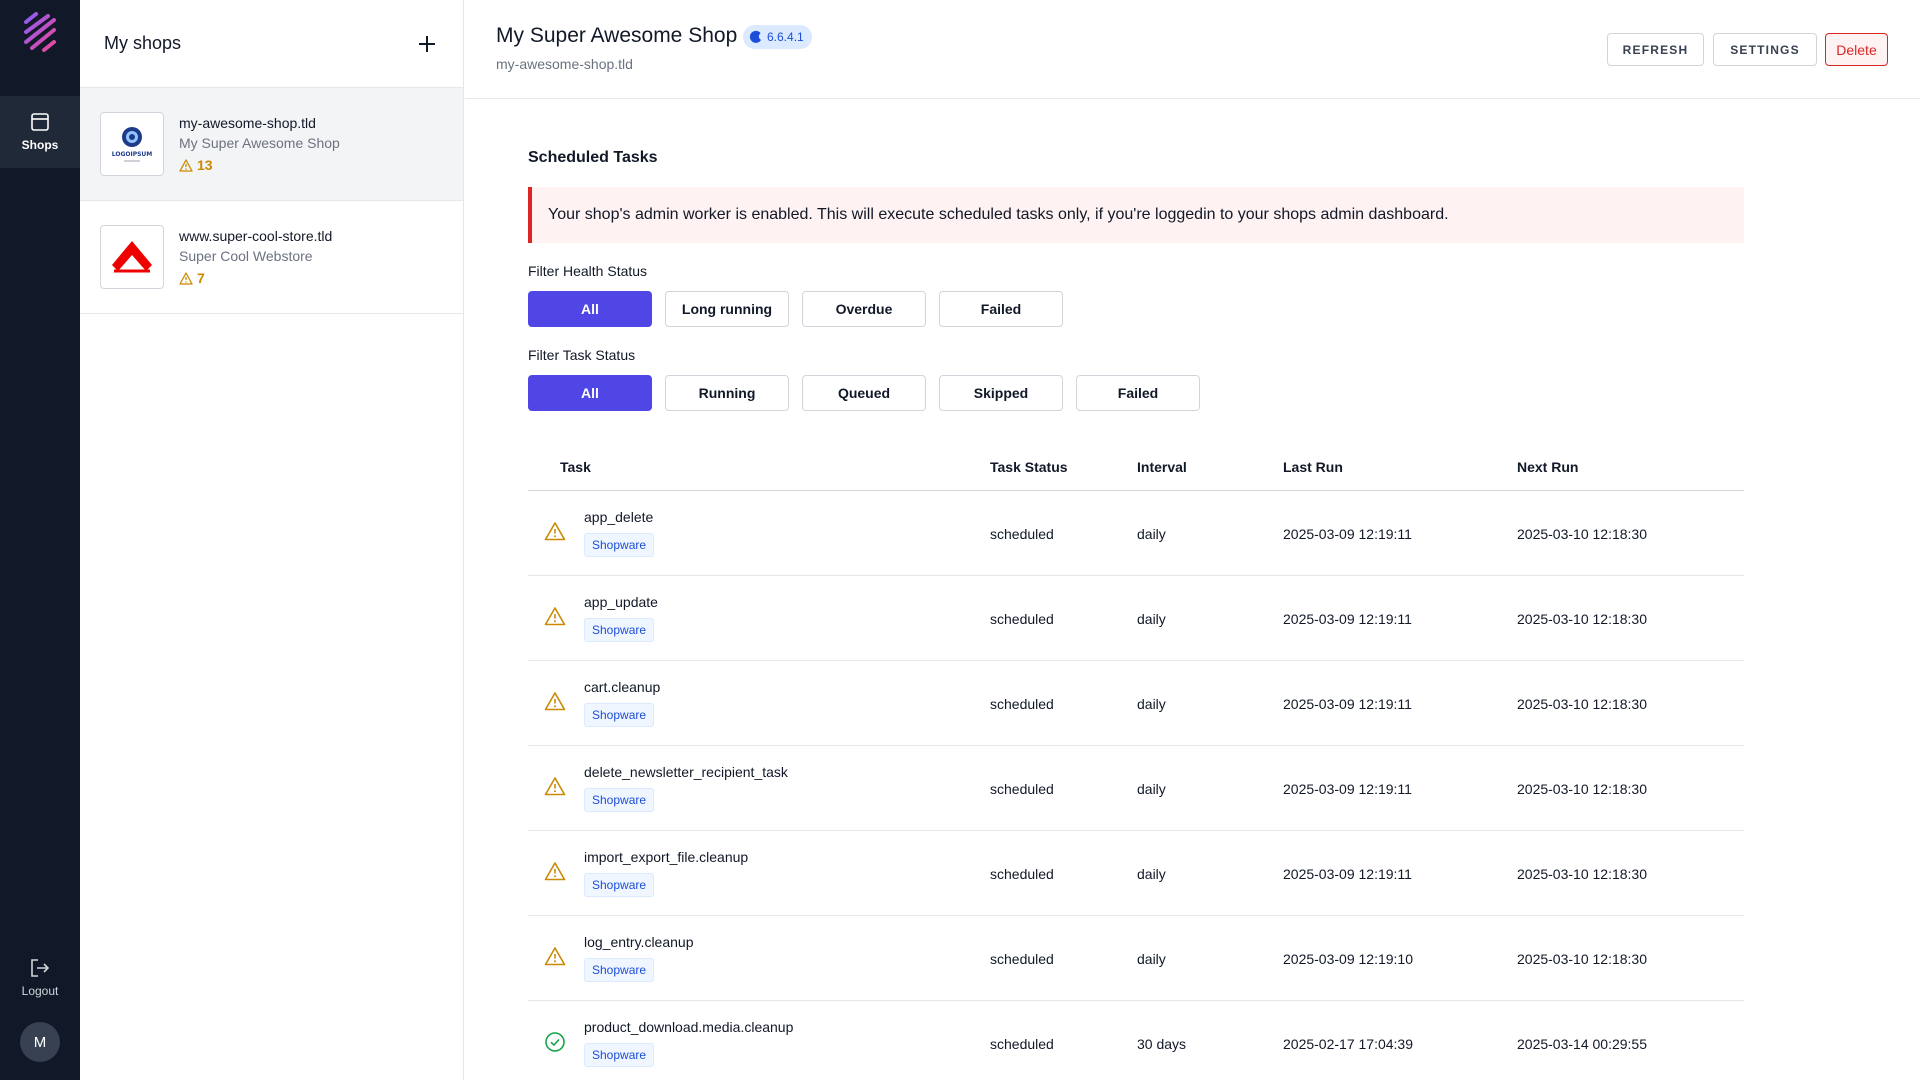 This screenshot has width=1920, height=1080. Describe the element at coordinates (1001, 393) in the screenshot. I see `task-filter-skipped: Skipped` at that location.